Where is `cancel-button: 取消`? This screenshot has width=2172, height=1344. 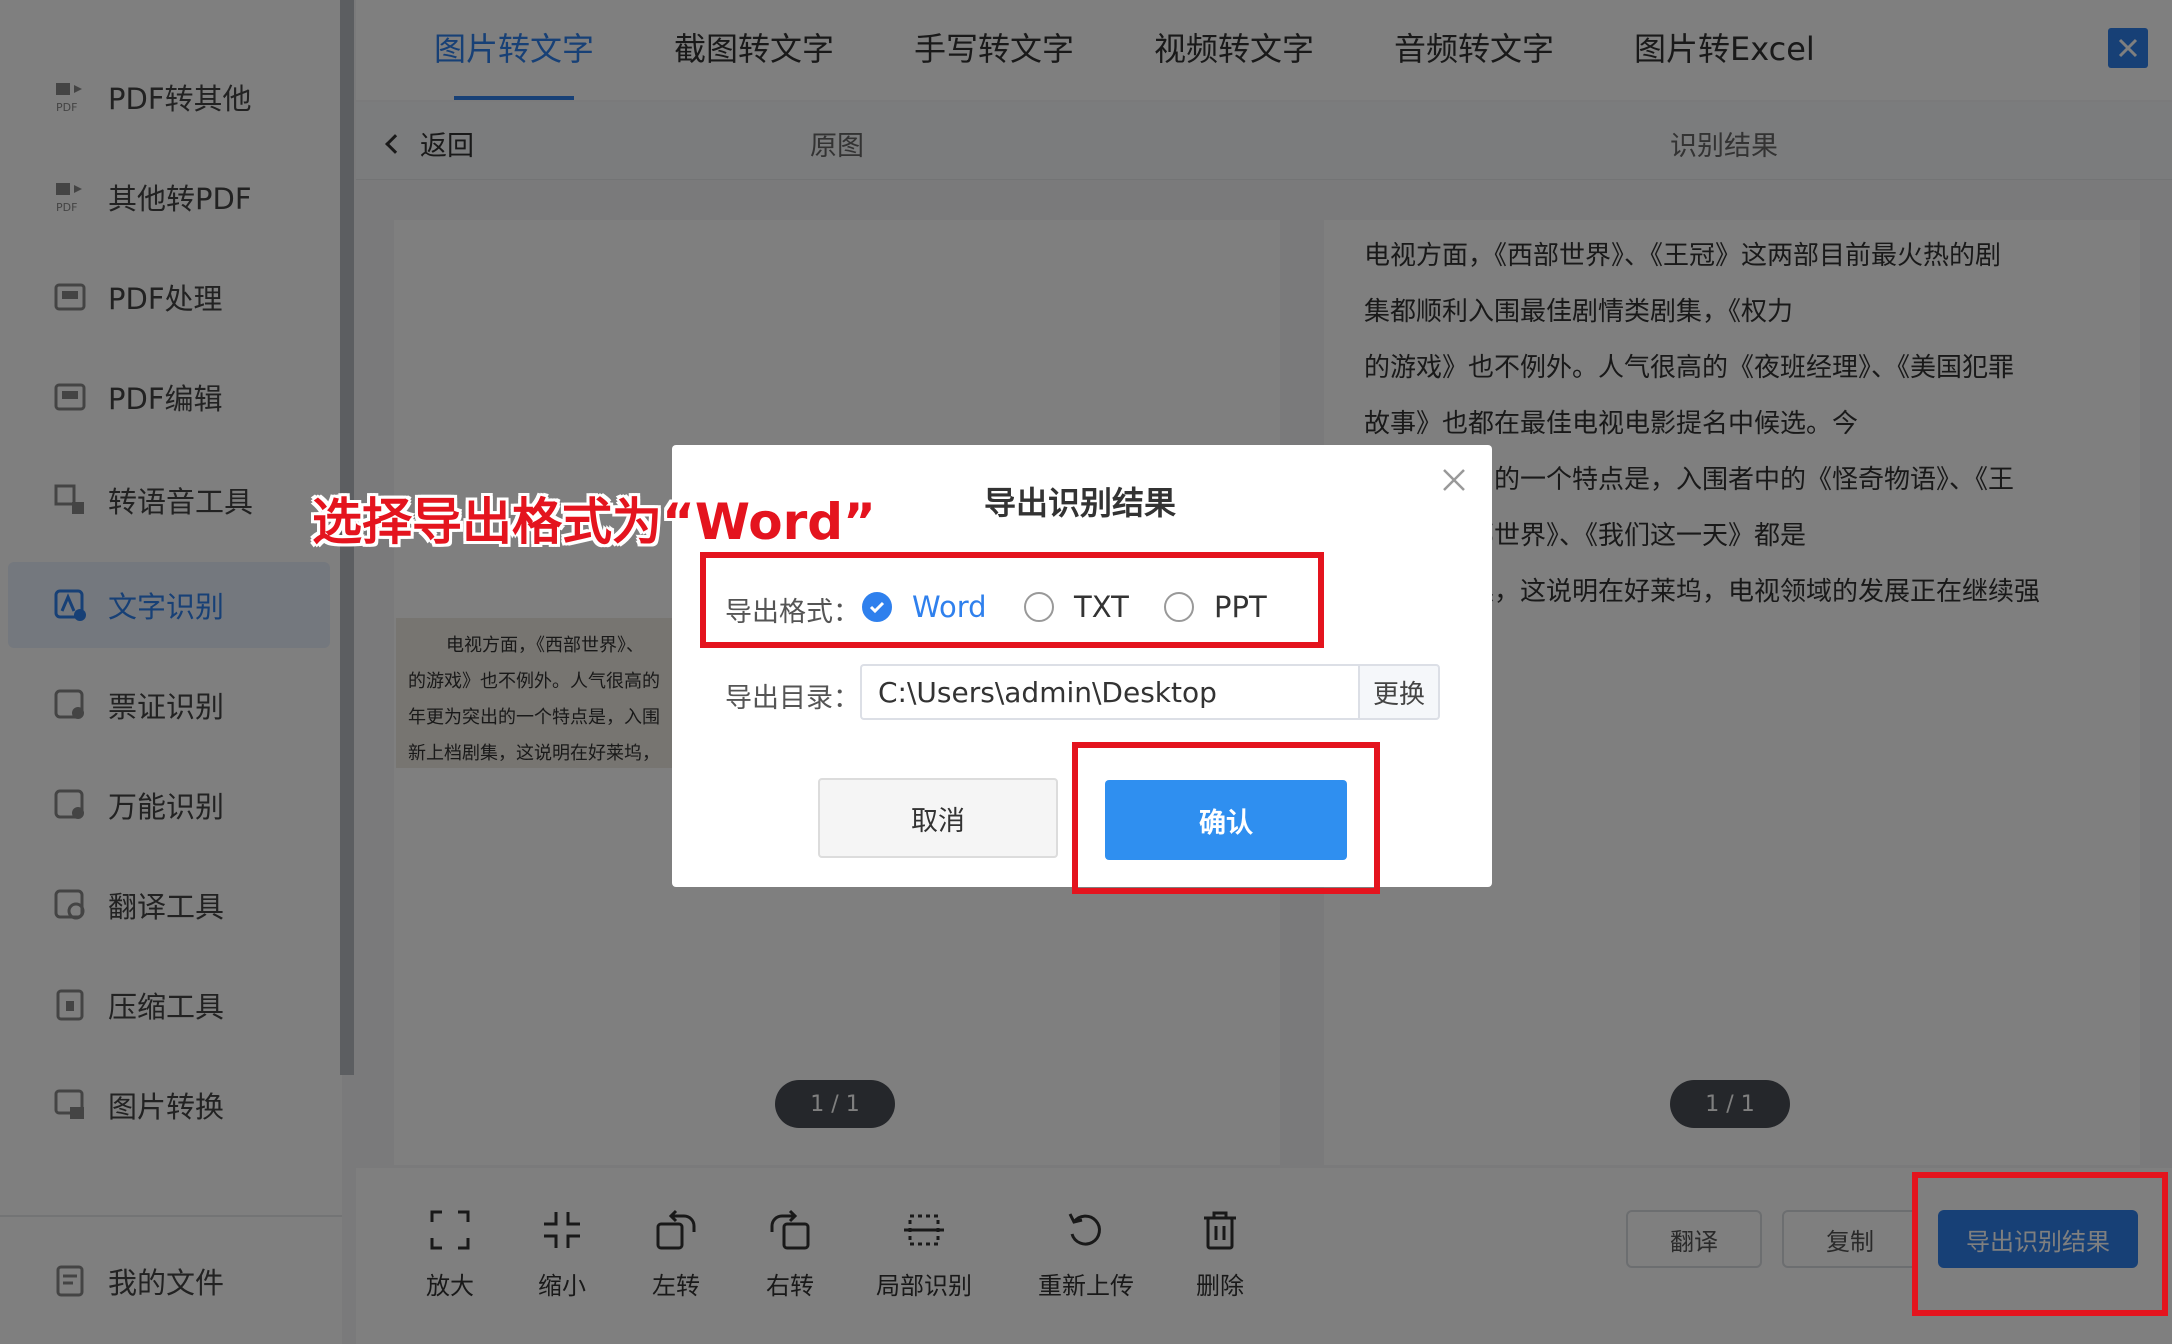 cancel-button: 取消 is located at coordinates (938, 818).